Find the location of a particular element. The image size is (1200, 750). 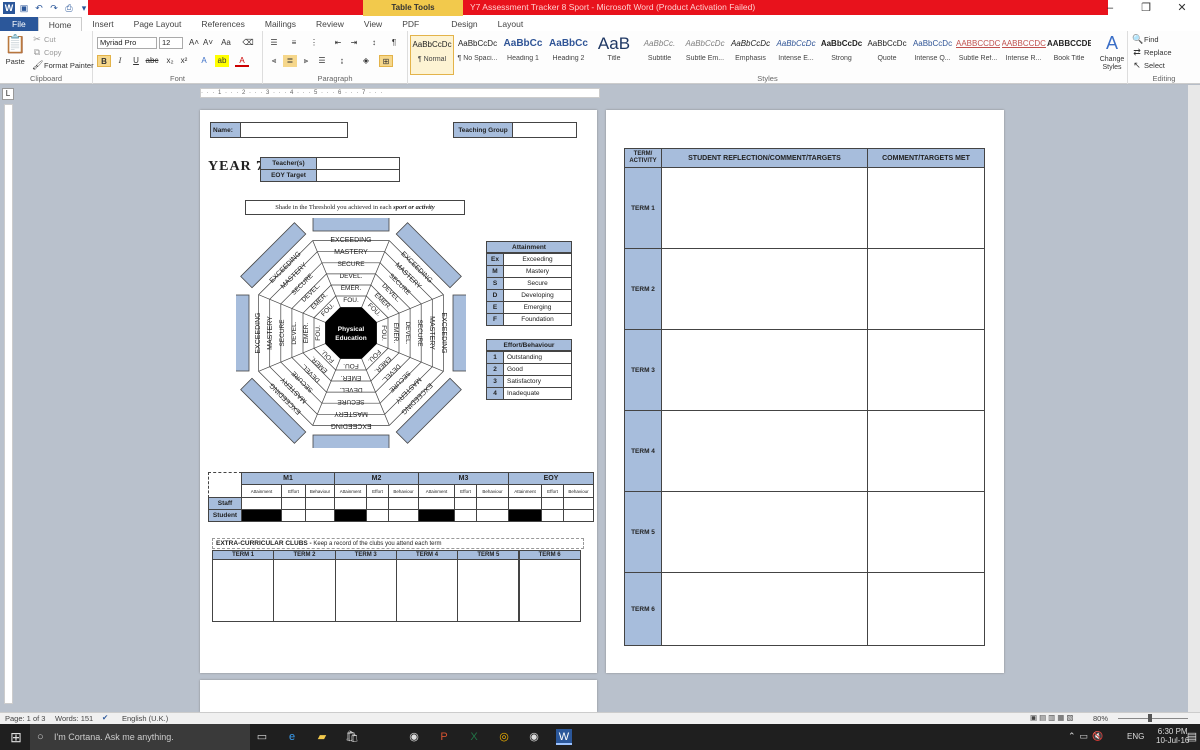

word-count: Words: 151 is located at coordinates (74, 718).